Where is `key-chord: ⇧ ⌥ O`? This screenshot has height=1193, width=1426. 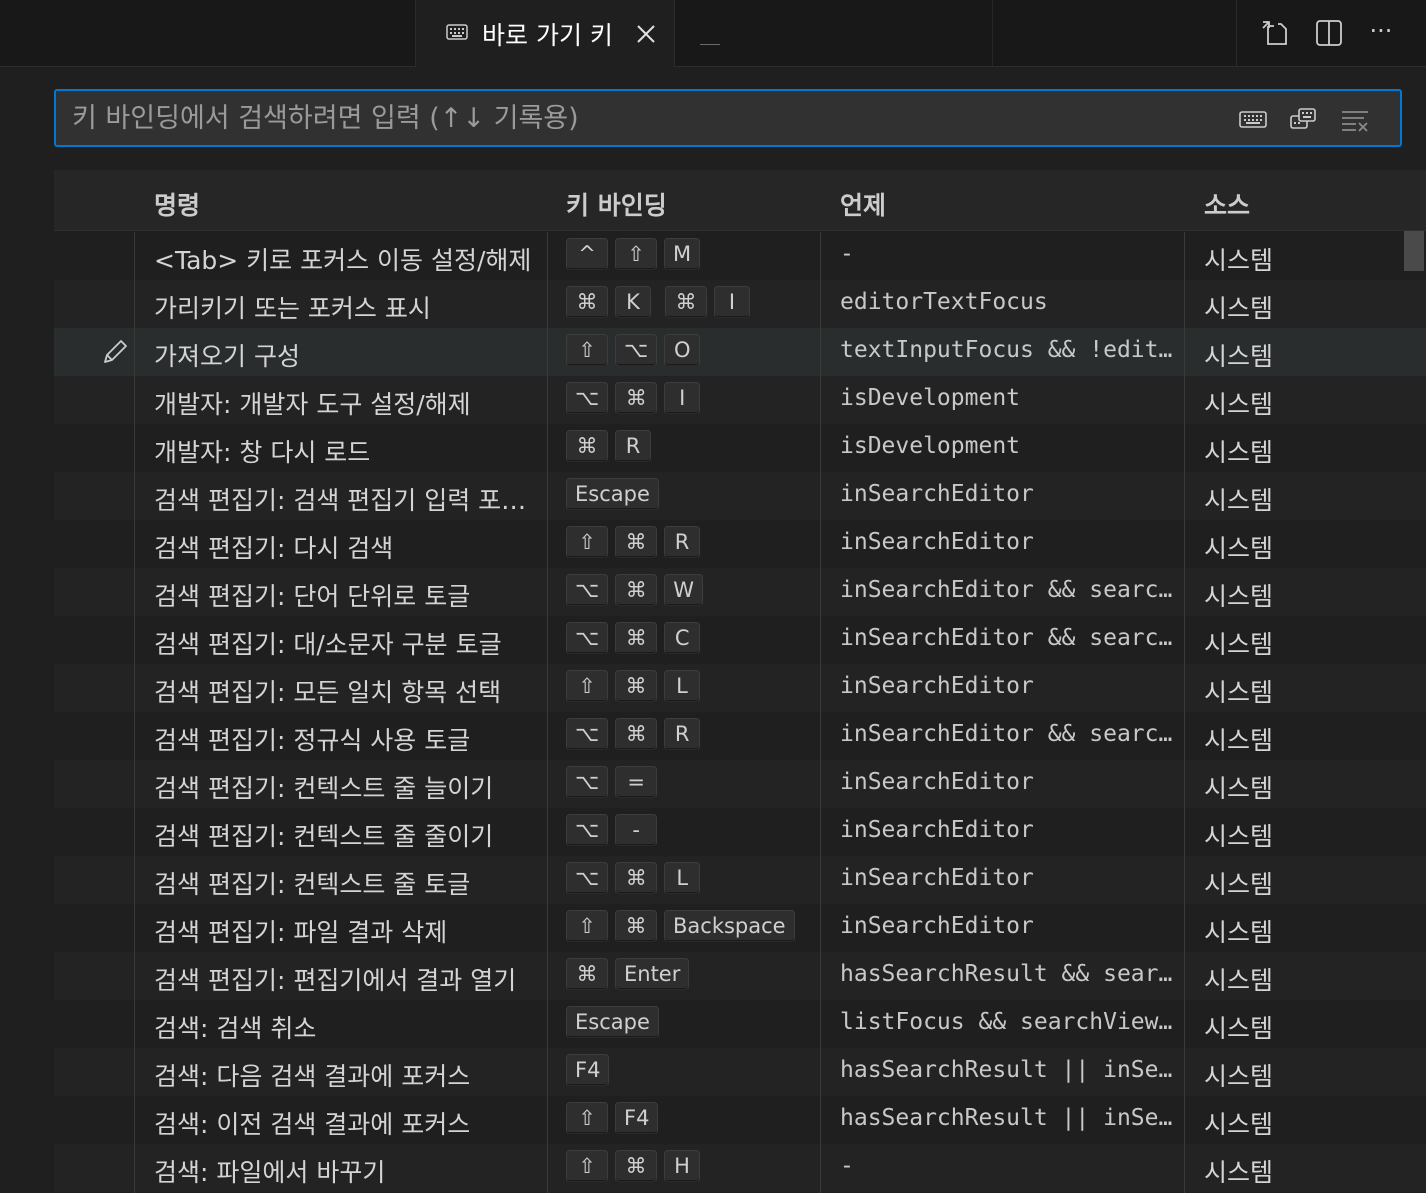
key-chord: ⇧ ⌥ O is located at coordinates (633, 351).